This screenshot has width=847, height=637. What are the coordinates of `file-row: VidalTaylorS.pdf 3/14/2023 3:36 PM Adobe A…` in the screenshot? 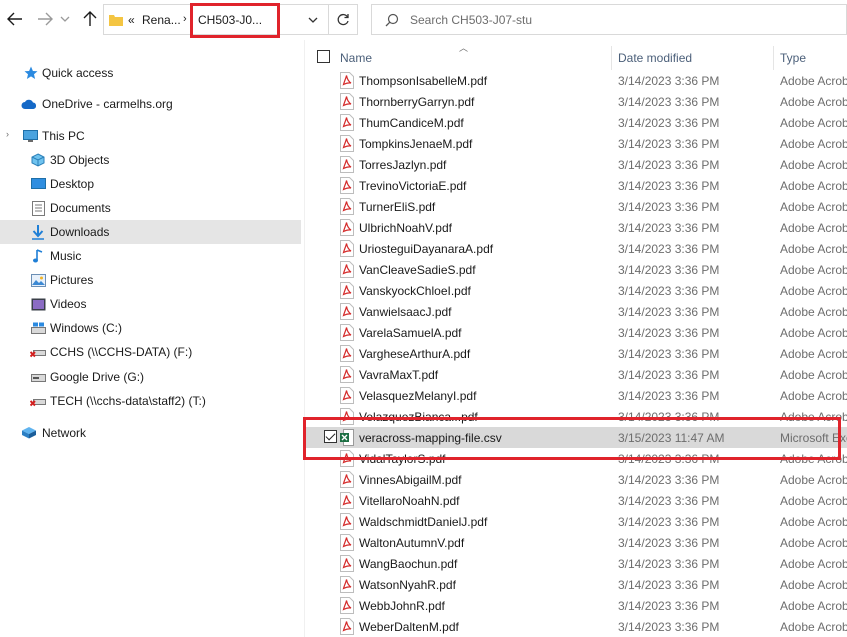 It's located at (576, 458).